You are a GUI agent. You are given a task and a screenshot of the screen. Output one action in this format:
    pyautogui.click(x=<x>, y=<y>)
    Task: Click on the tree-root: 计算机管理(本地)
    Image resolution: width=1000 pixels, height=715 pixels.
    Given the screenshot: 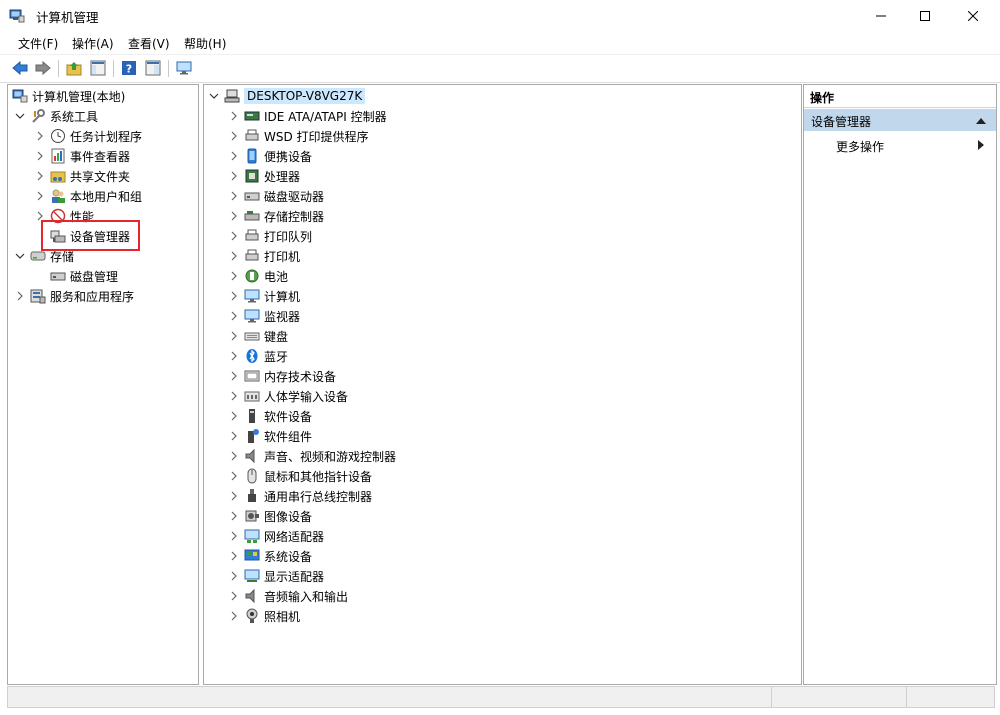 What is the action you would take?
    pyautogui.click(x=68, y=96)
    